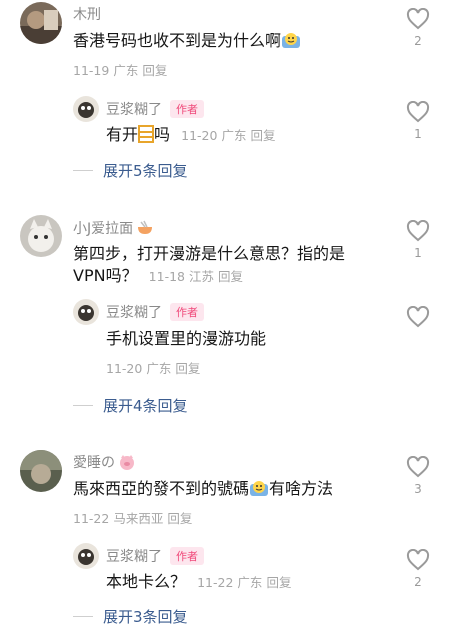 The height and width of the screenshot is (635, 461). Describe the element at coordinates (203, 490) in the screenshot. I see `comment-text: 馬來西亞的發不到的號碼 有啥方法` at that location.